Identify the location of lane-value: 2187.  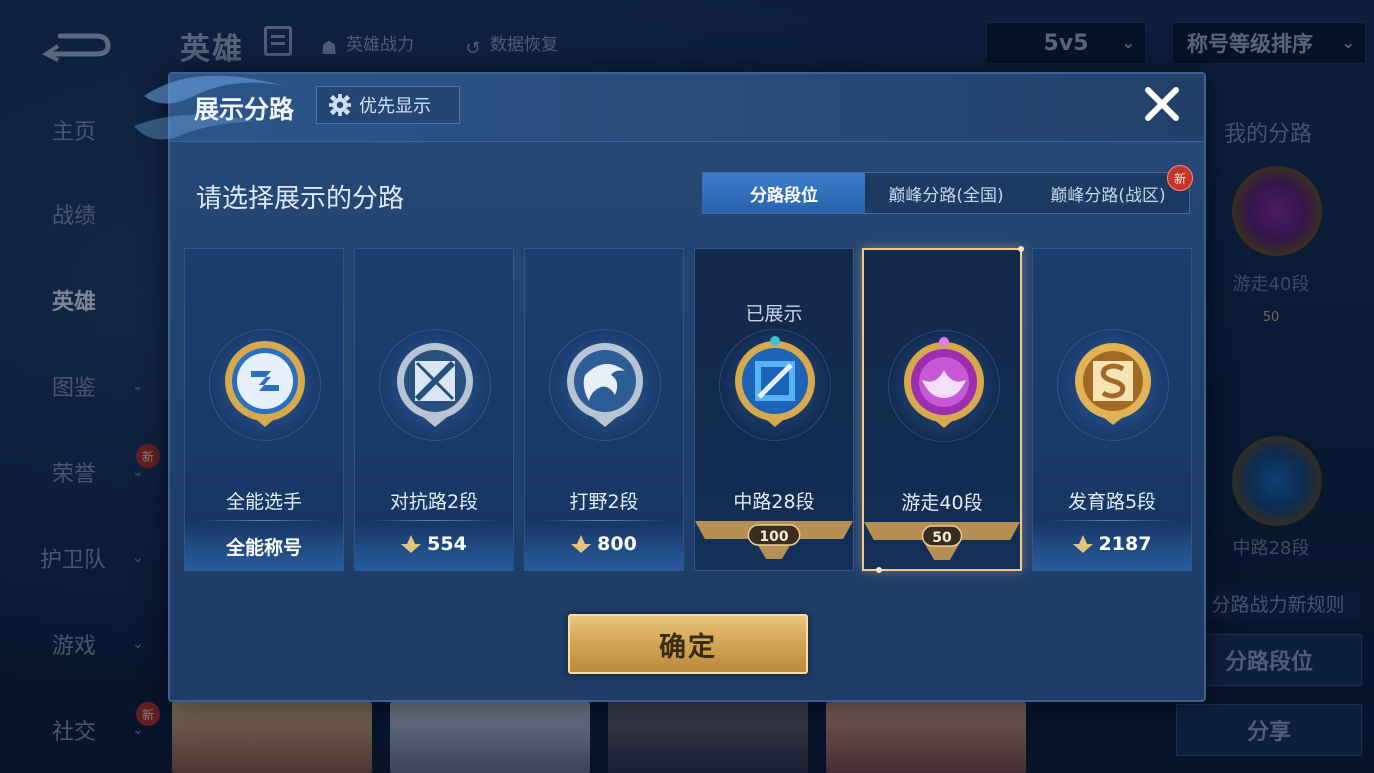
(1112, 544).